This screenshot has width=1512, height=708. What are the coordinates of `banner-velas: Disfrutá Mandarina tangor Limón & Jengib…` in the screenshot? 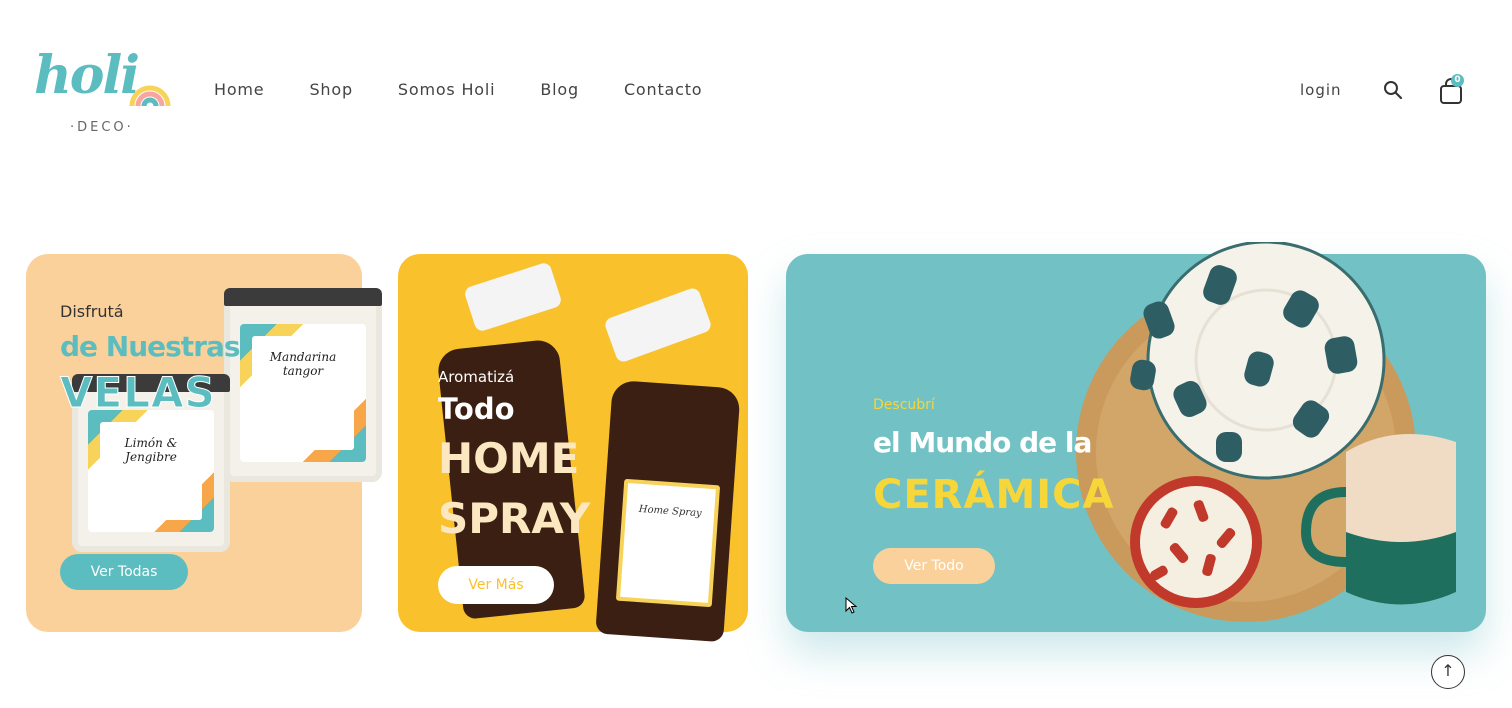 It's located at (204, 443).